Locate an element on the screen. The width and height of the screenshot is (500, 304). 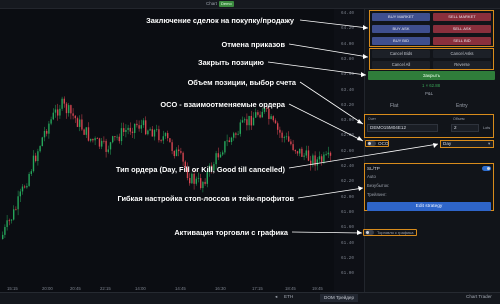
callout-cancel-orders: Отмена приказов is located at coordinates (253, 44).